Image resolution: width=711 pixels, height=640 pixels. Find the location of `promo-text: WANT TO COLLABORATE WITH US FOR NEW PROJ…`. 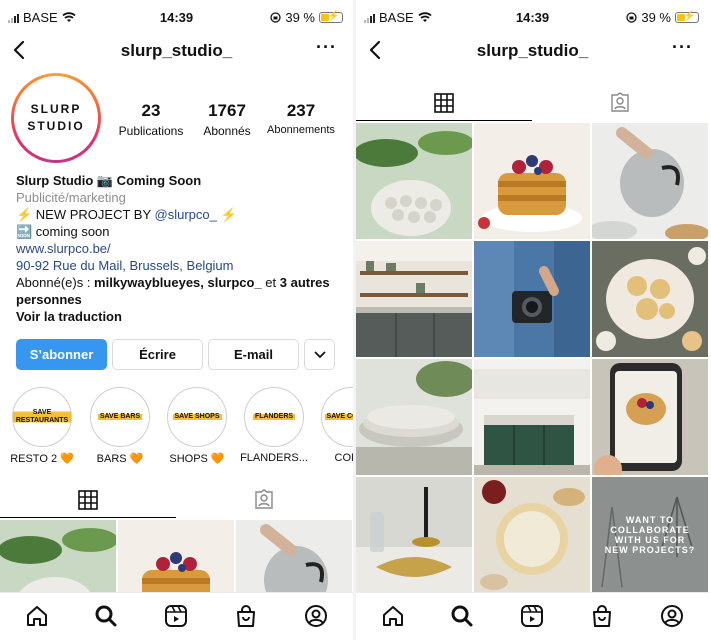

promo-text: WANT TO COLLABORATE WITH US FOR NEW PROJ… is located at coordinates (650, 535).